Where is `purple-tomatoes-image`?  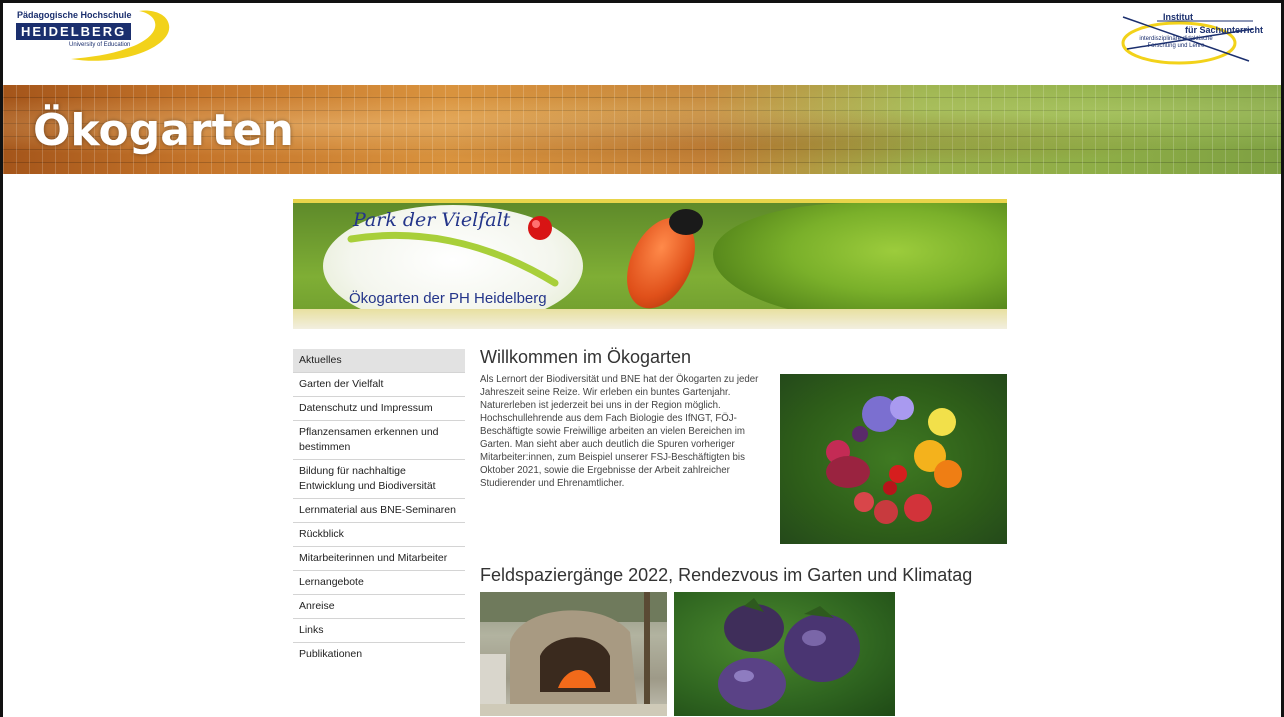
purple-tomatoes-image is located at coordinates (789, 654).